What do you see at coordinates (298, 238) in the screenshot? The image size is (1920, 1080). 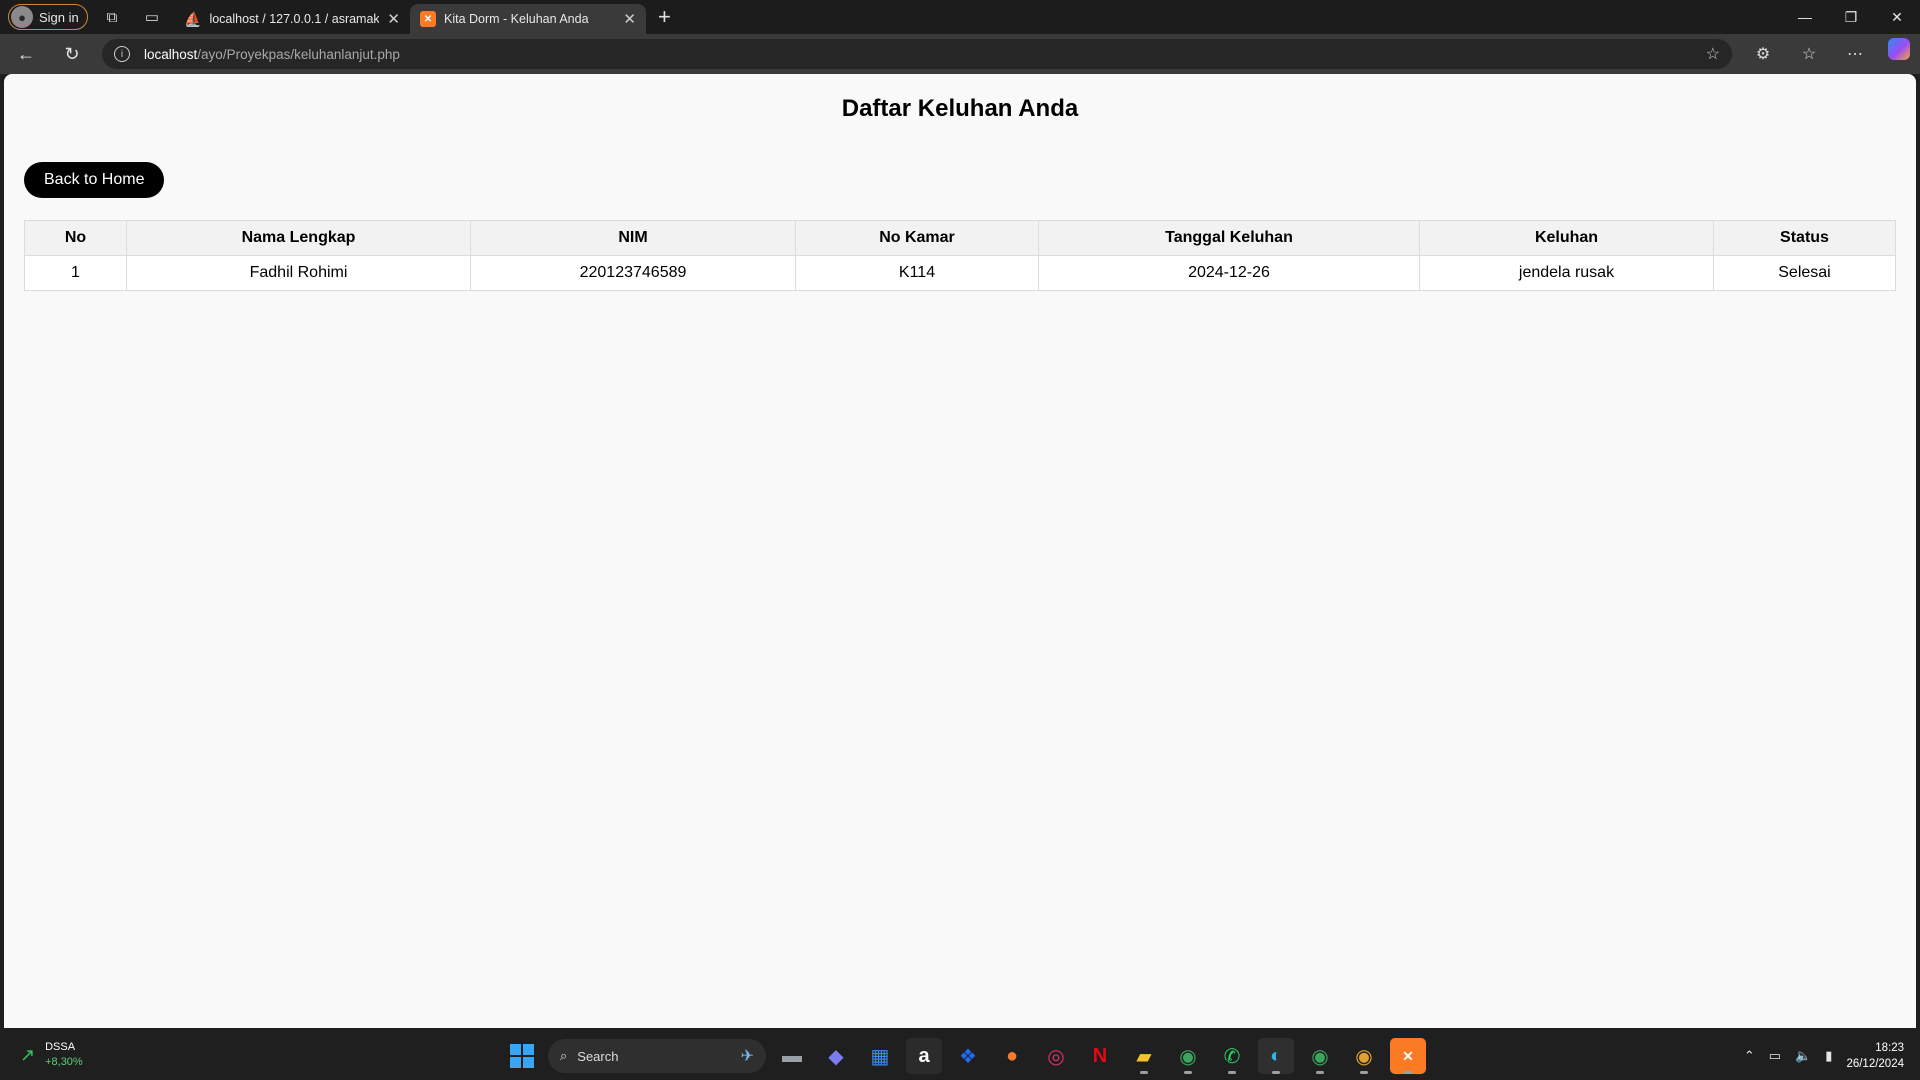 I see `column-header-nama-lengkap: Nama Lengkap` at bounding box center [298, 238].